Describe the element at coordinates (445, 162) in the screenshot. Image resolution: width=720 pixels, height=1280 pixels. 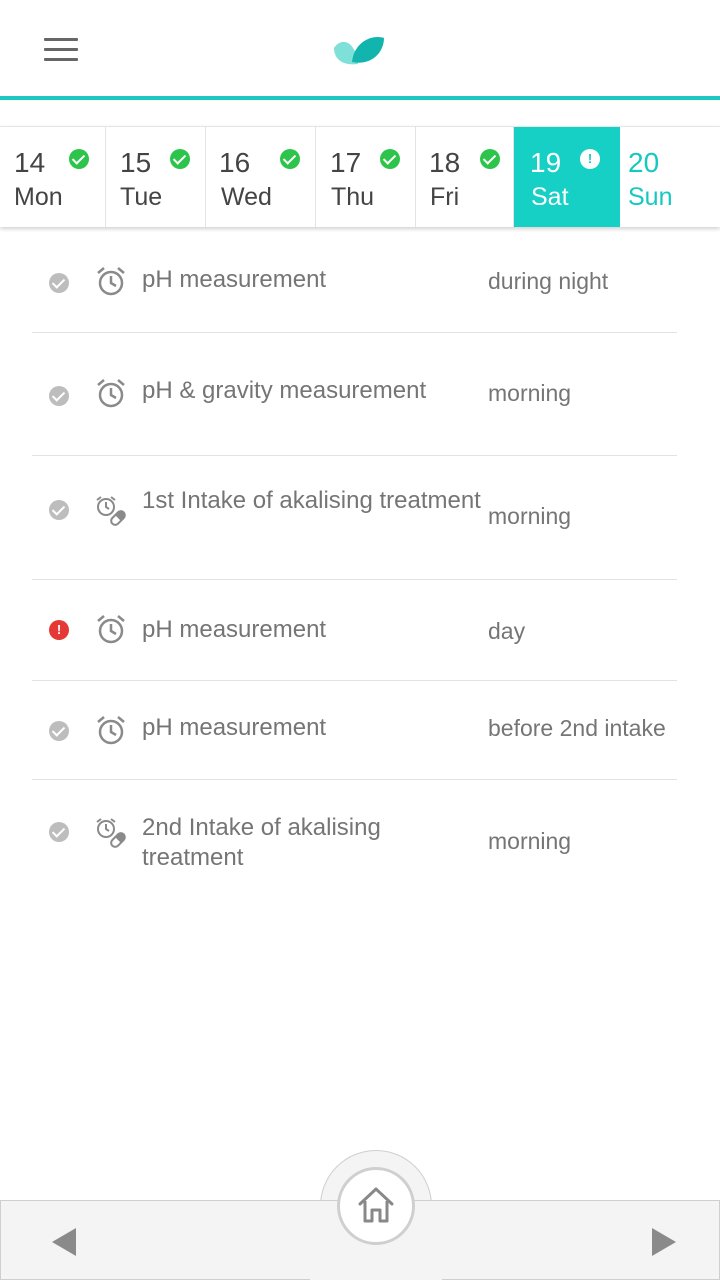
I see `day-number: 18` at that location.